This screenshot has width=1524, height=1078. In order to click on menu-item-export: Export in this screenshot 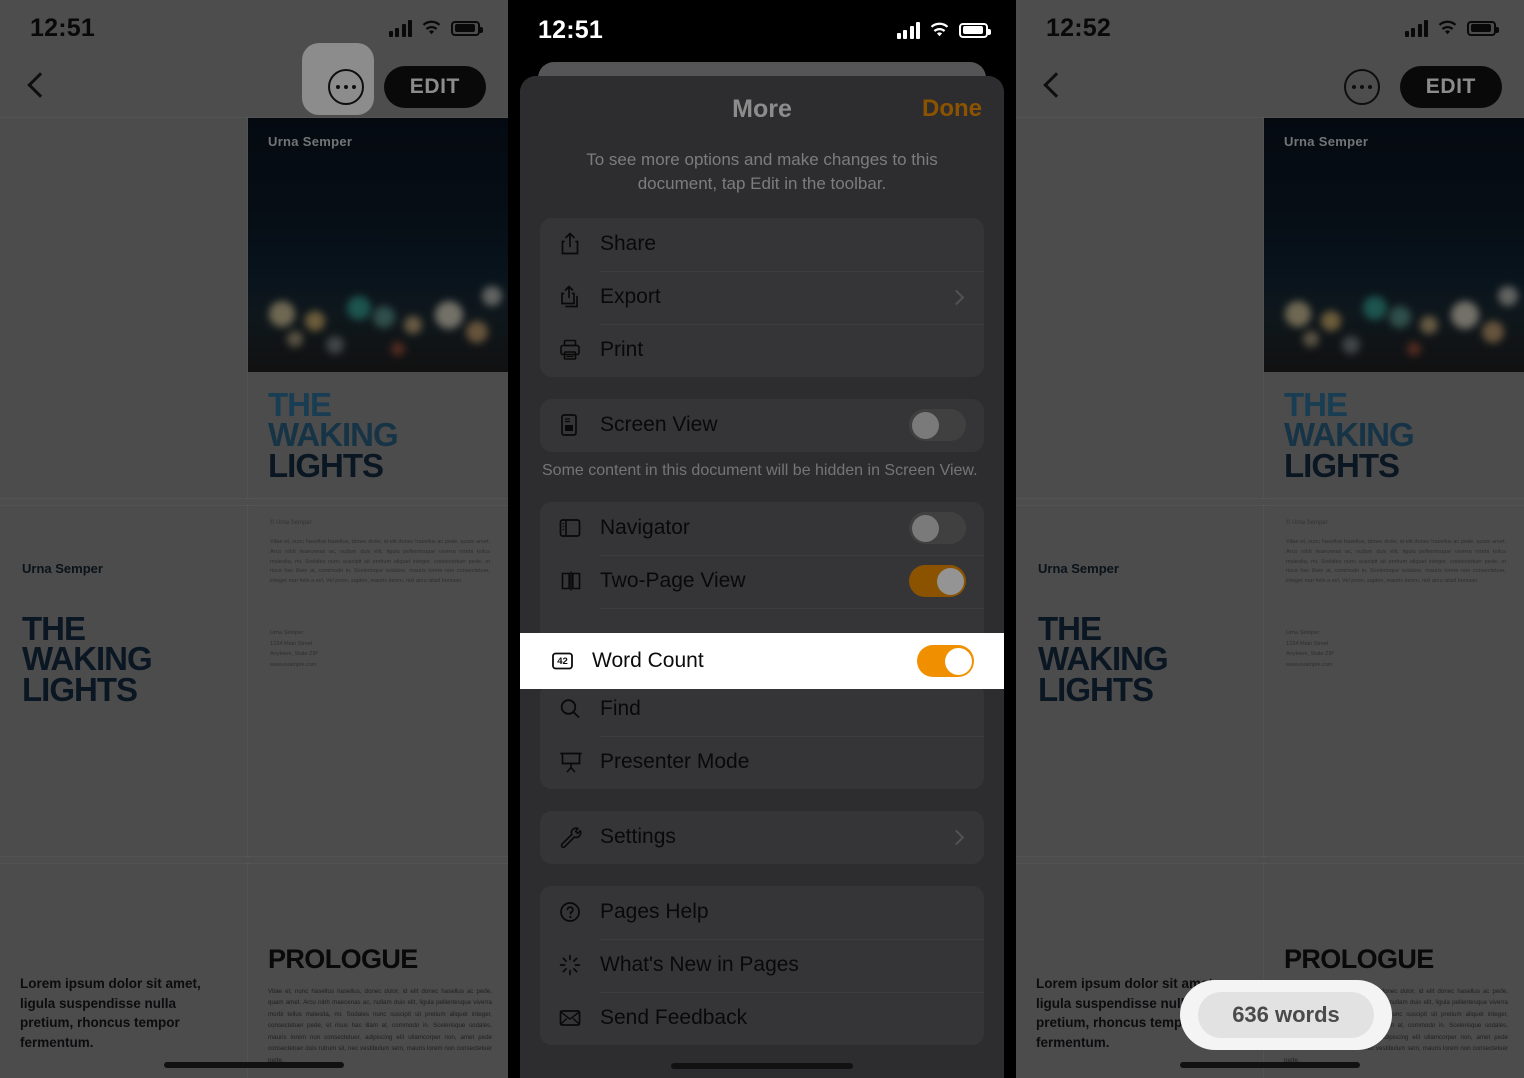, I will do `click(762, 297)`.